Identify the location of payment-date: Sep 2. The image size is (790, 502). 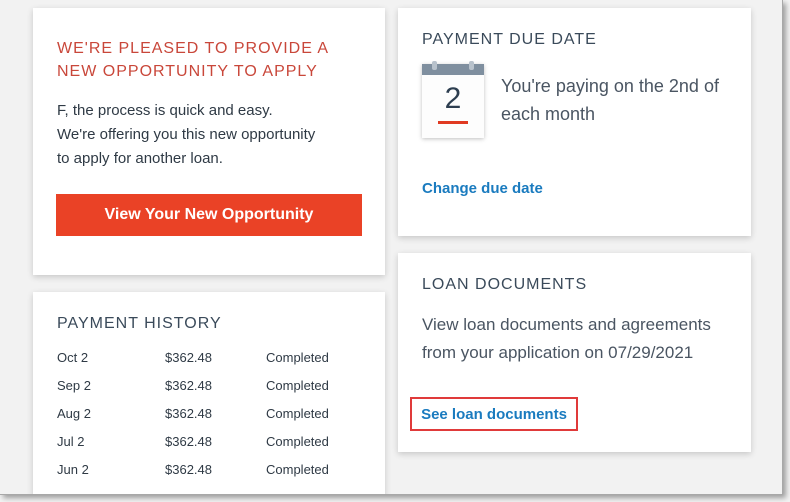
(74, 385).